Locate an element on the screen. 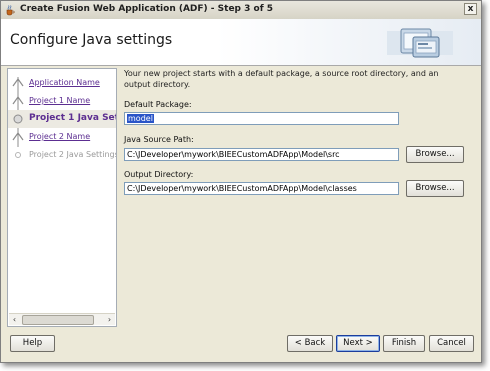  step-application-name: Application Name is located at coordinates (62, 83).